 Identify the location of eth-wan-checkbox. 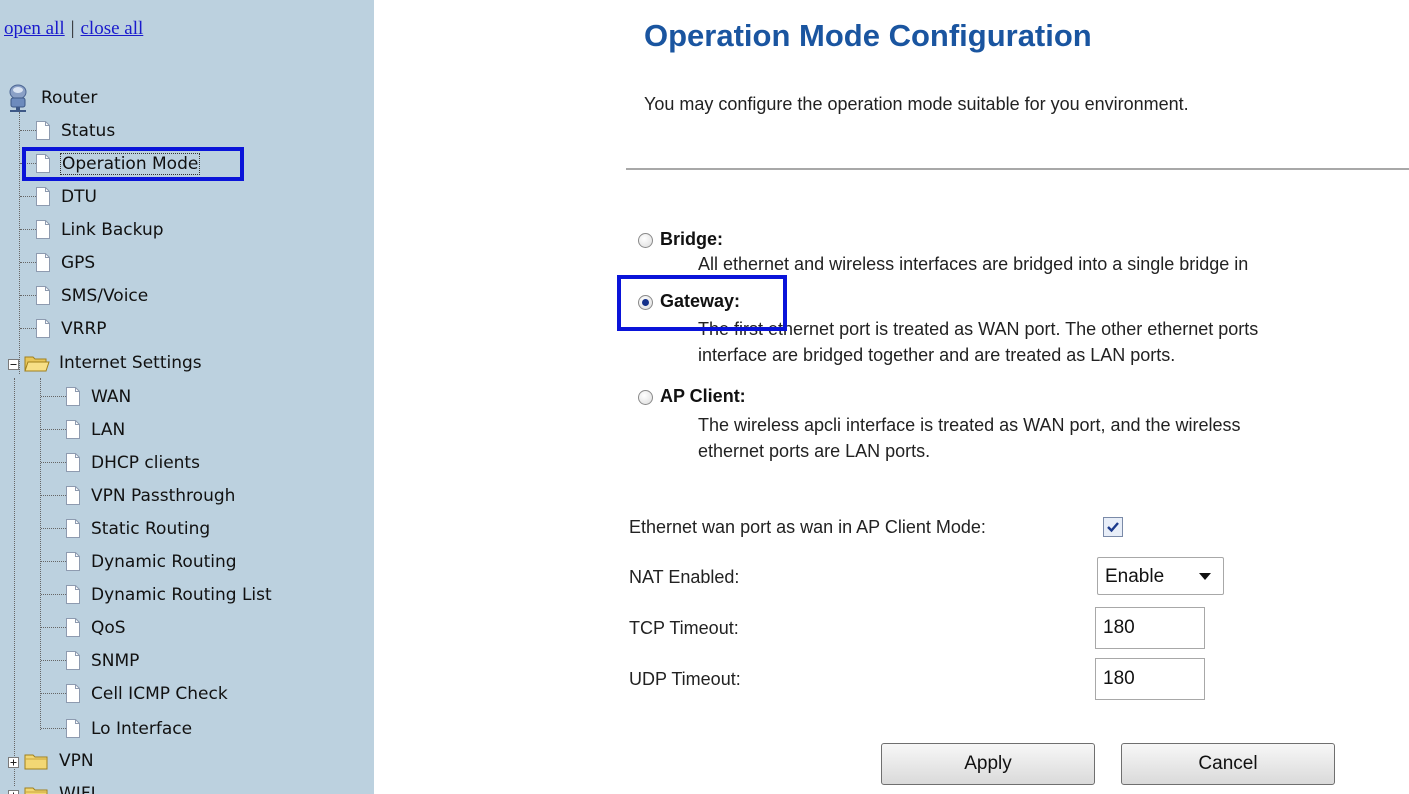
(1113, 527).